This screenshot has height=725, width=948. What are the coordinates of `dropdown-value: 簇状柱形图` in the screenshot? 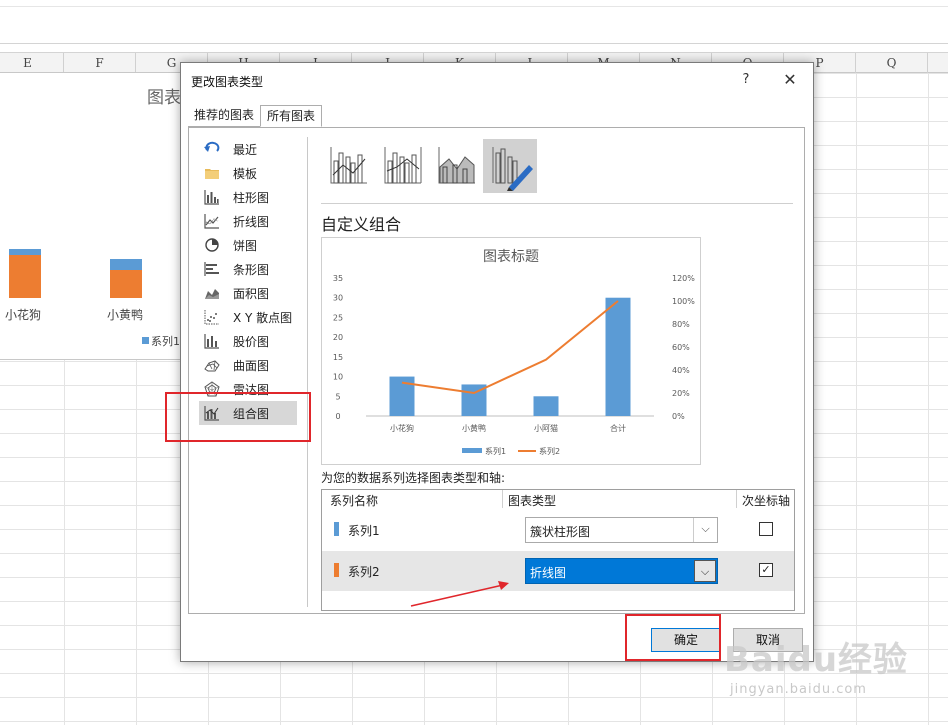 It's located at (560, 532).